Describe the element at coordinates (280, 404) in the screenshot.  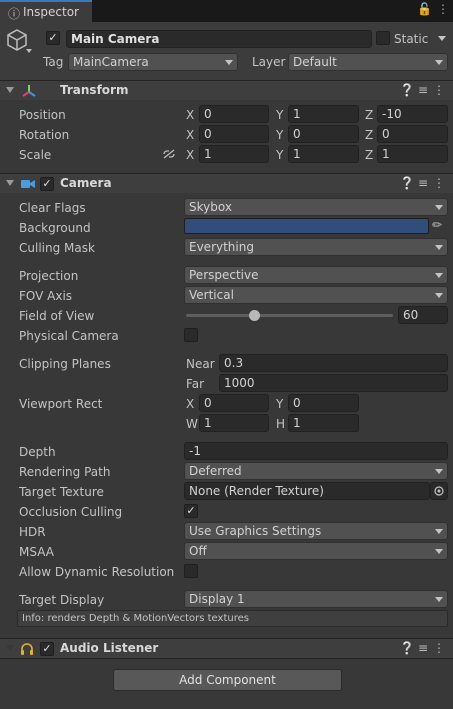
I see `vp-y-label: Y` at that location.